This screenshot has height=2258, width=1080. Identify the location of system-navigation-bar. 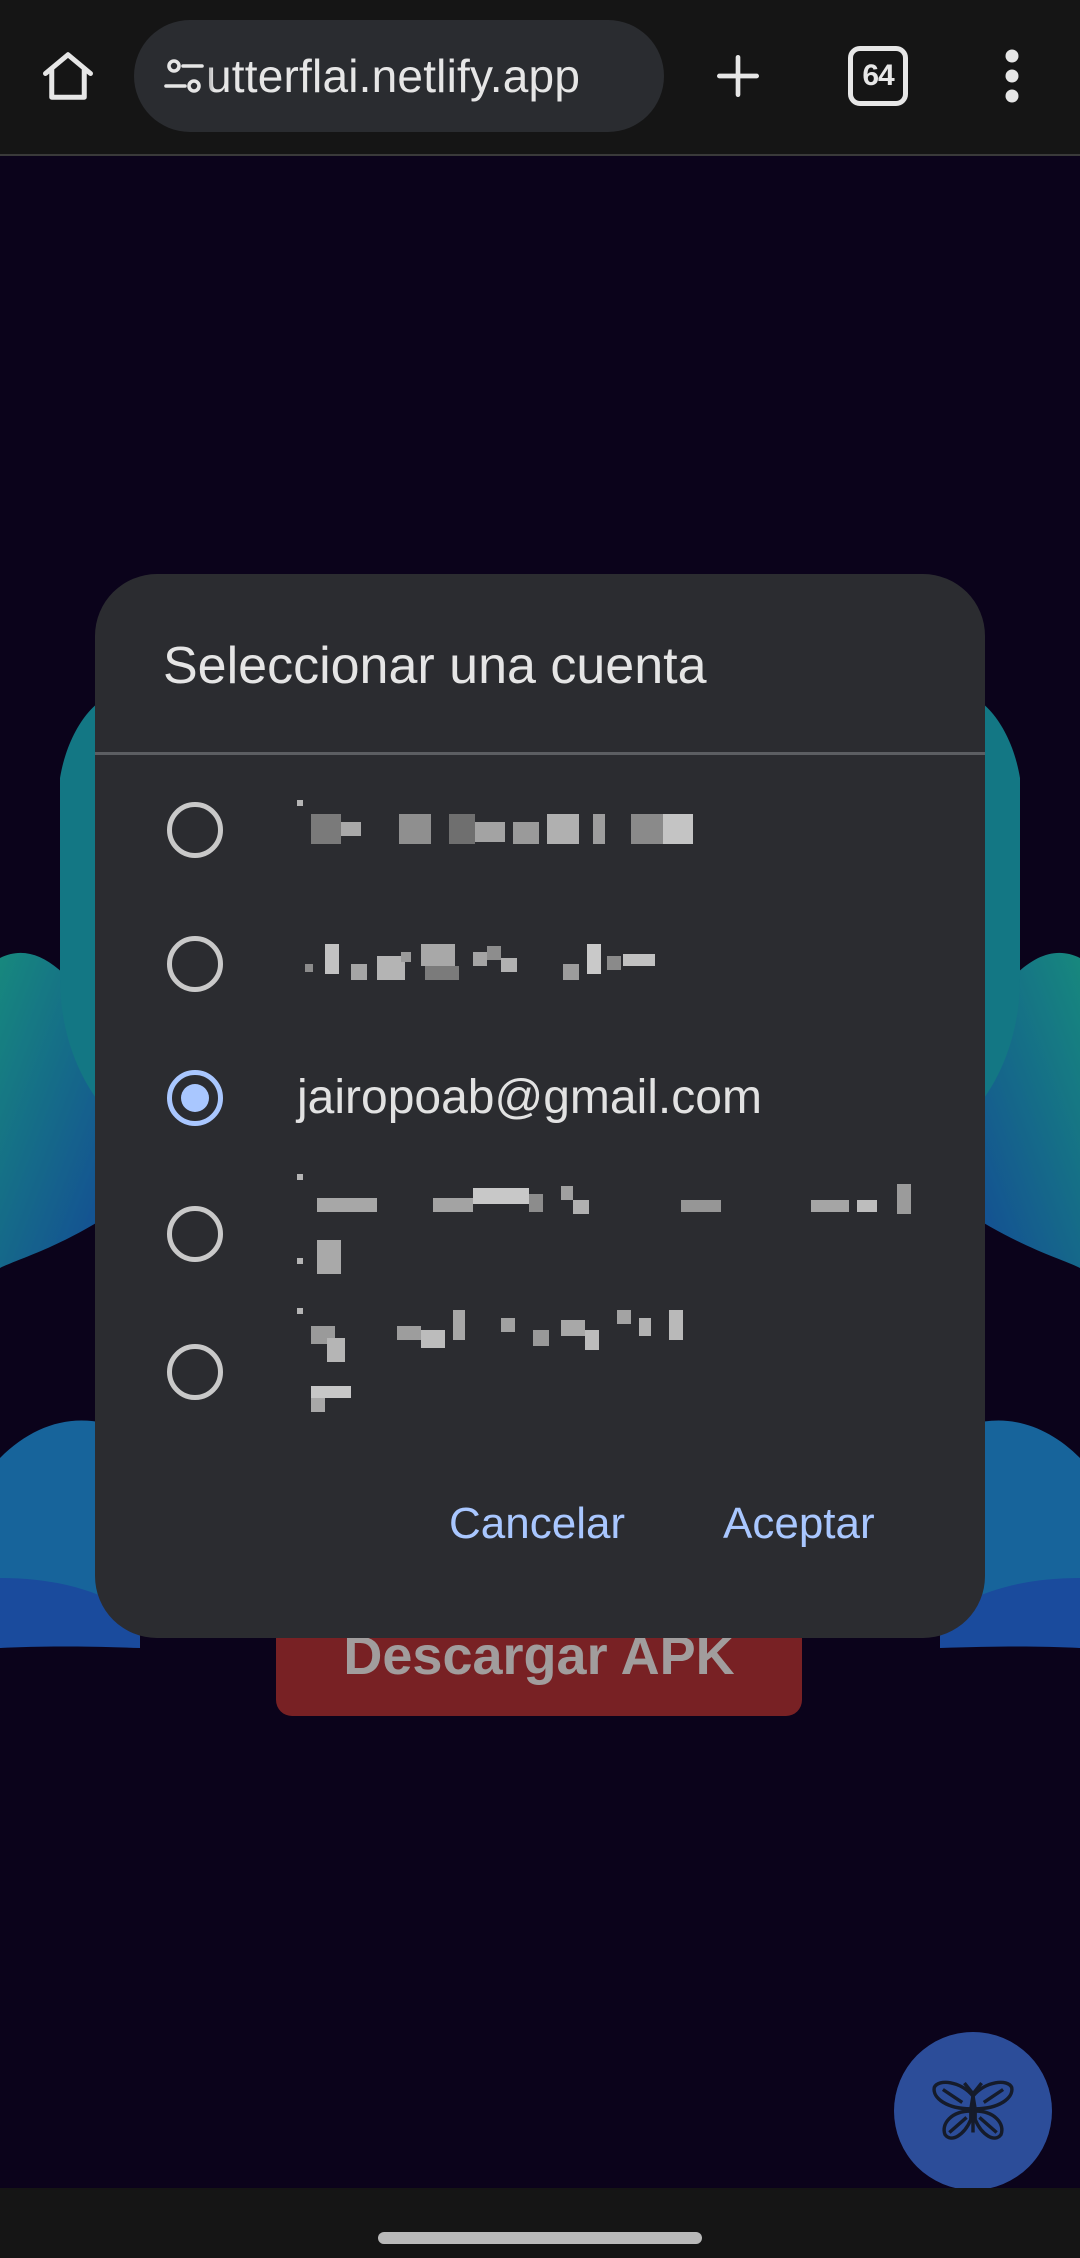
(540, 2223).